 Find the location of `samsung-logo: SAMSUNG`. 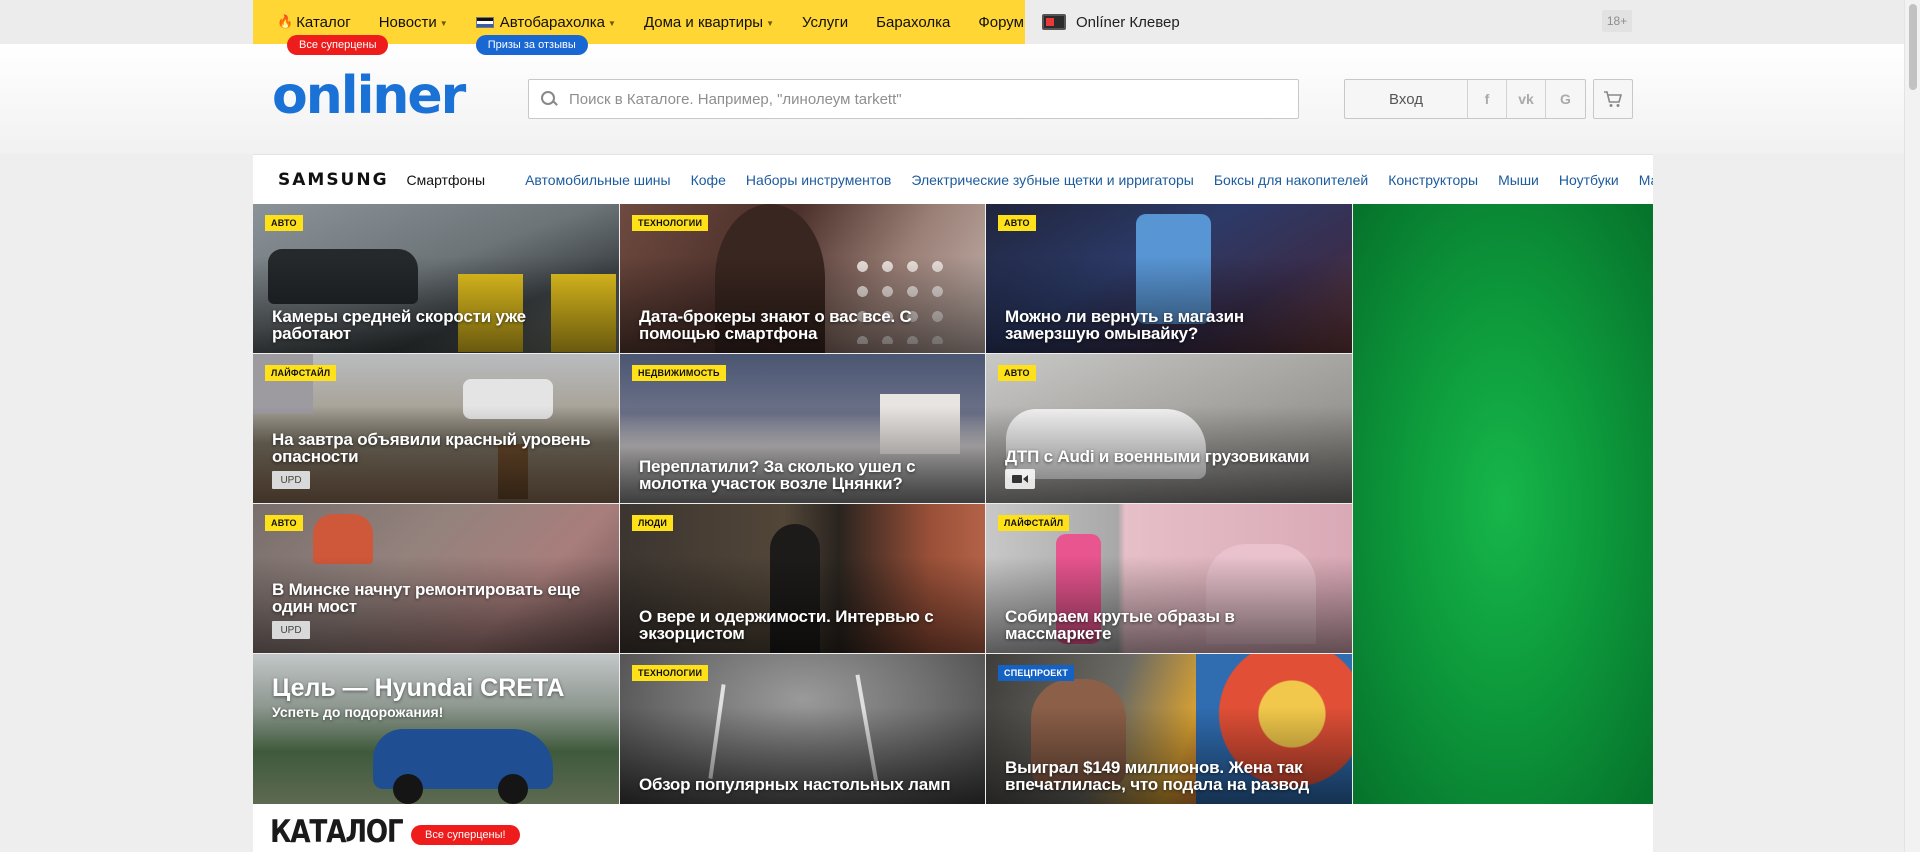

samsung-logo: SAMSUNG is located at coordinates (333, 180).